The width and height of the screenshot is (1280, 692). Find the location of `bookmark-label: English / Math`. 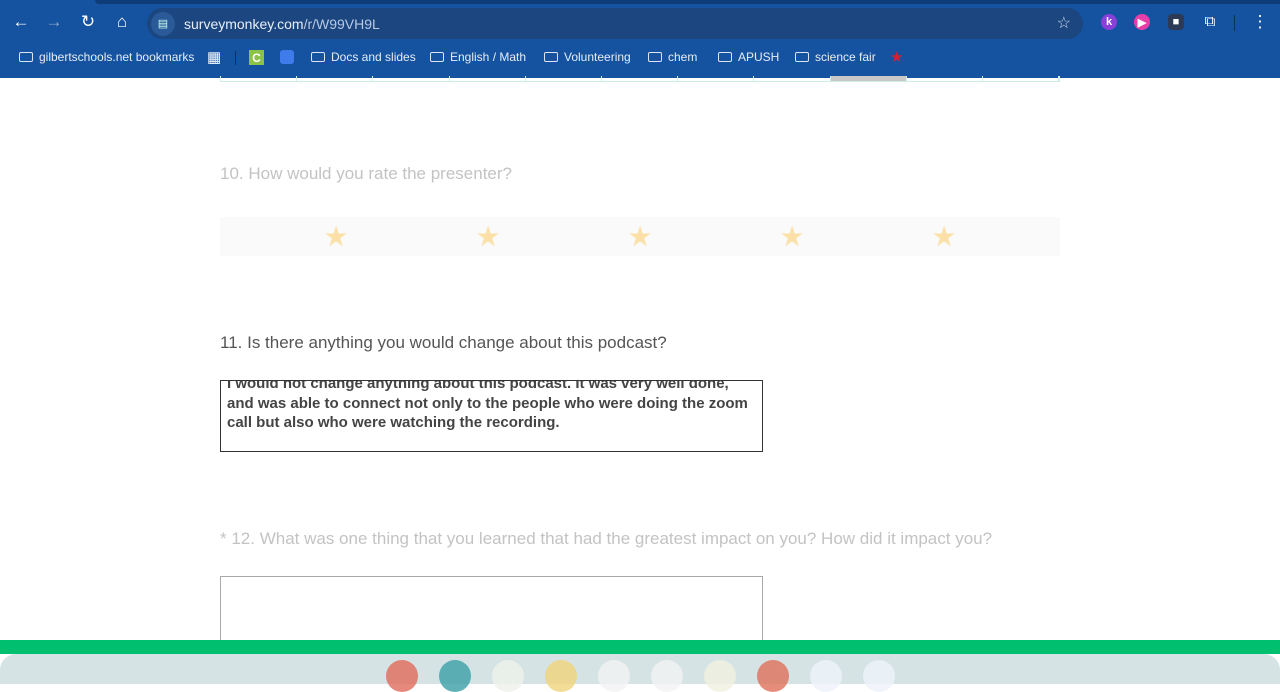

bookmark-label: English / Math is located at coordinates (488, 57).